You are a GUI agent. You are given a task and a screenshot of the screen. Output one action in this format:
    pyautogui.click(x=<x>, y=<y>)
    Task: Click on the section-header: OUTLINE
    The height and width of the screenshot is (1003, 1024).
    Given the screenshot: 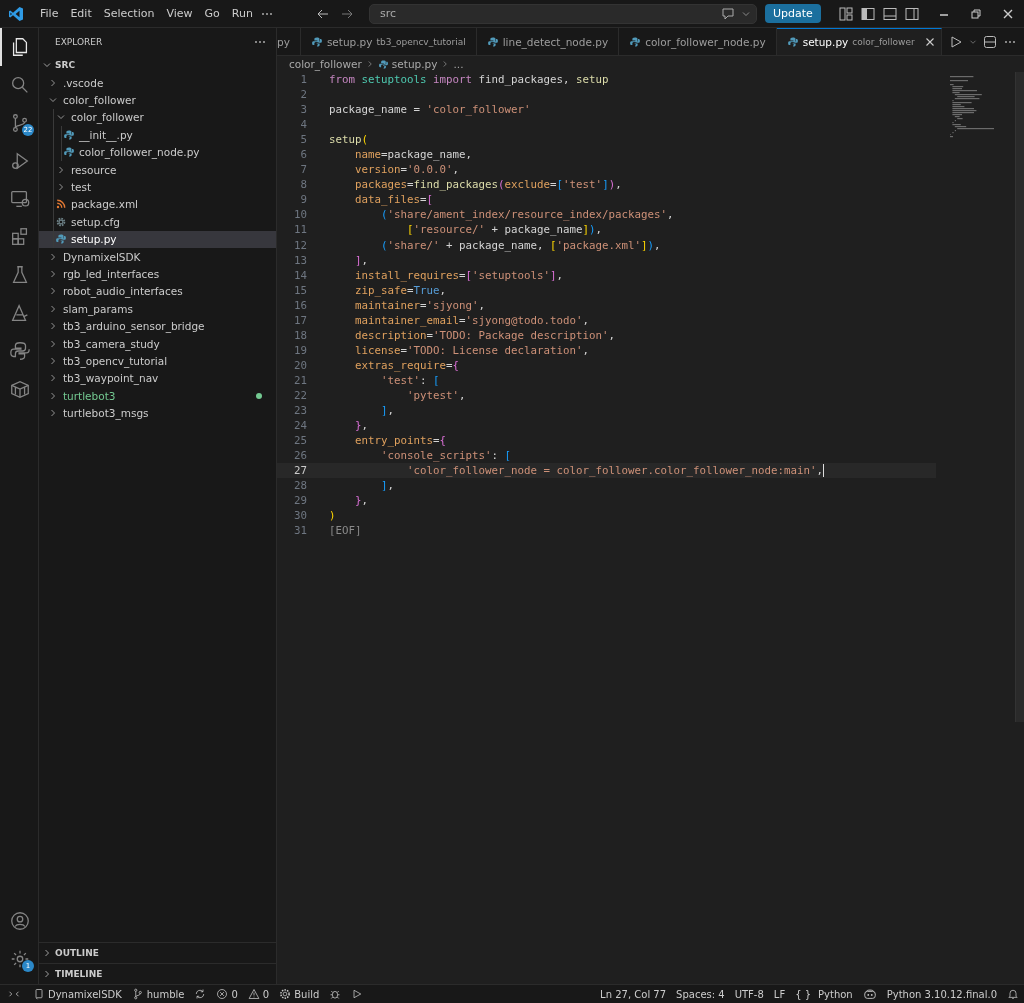 What is the action you would take?
    pyautogui.click(x=157, y=952)
    